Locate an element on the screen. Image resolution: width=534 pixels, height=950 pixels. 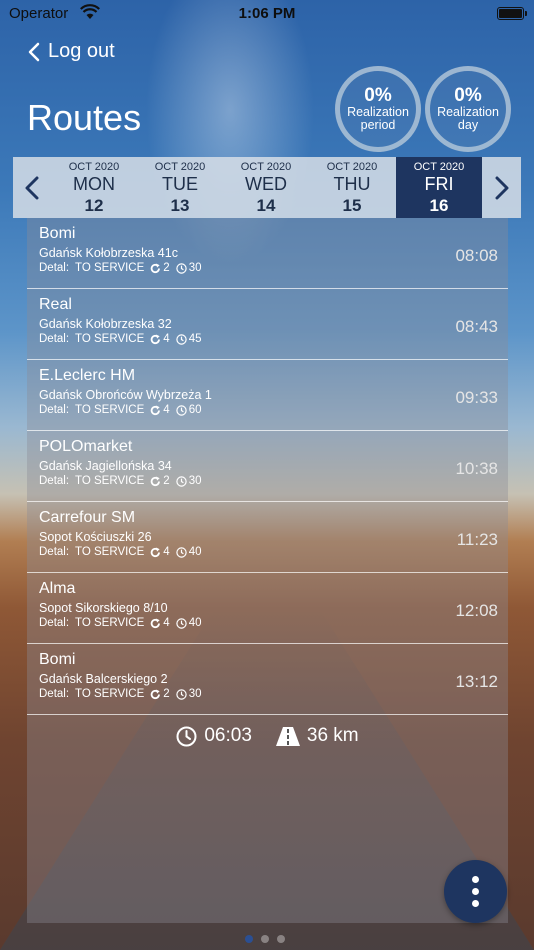
day-of-week: THU is located at coordinates (352, 184).